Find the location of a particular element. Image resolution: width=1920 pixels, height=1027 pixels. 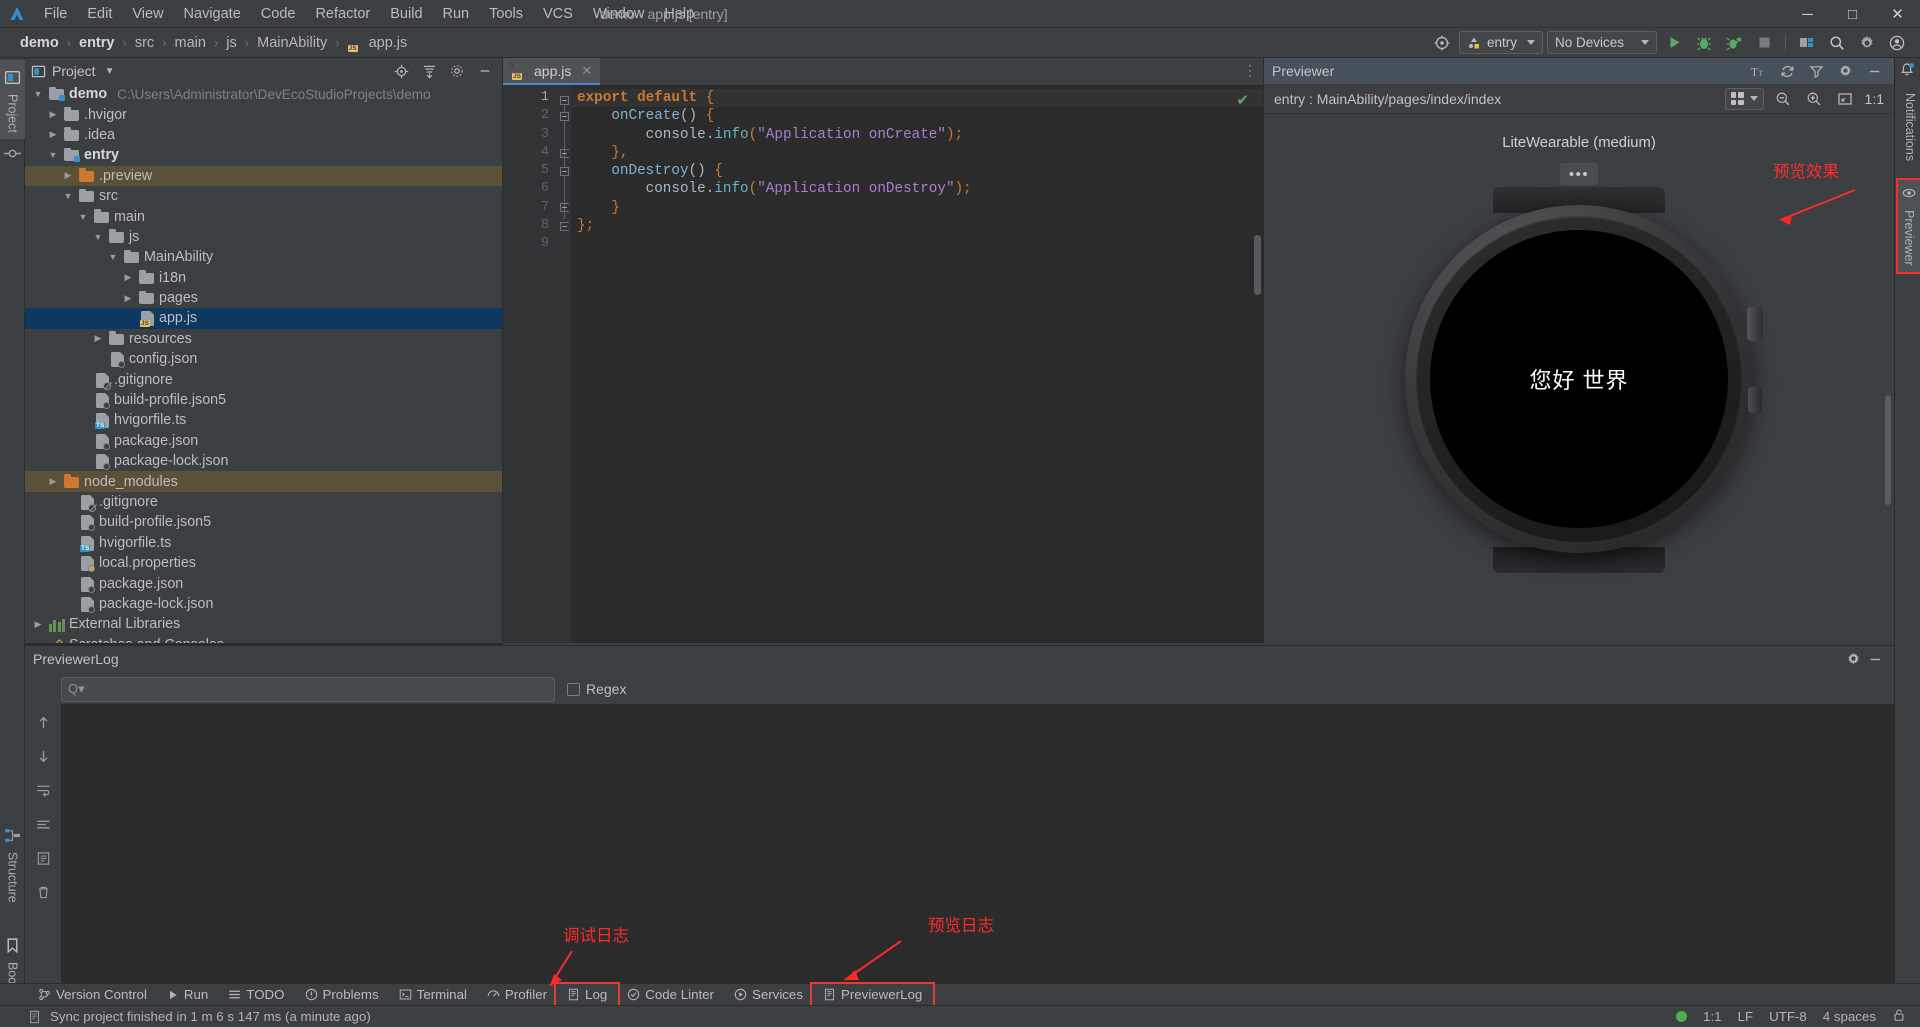

sidebar-item-commit is located at coordinates (12, 153).